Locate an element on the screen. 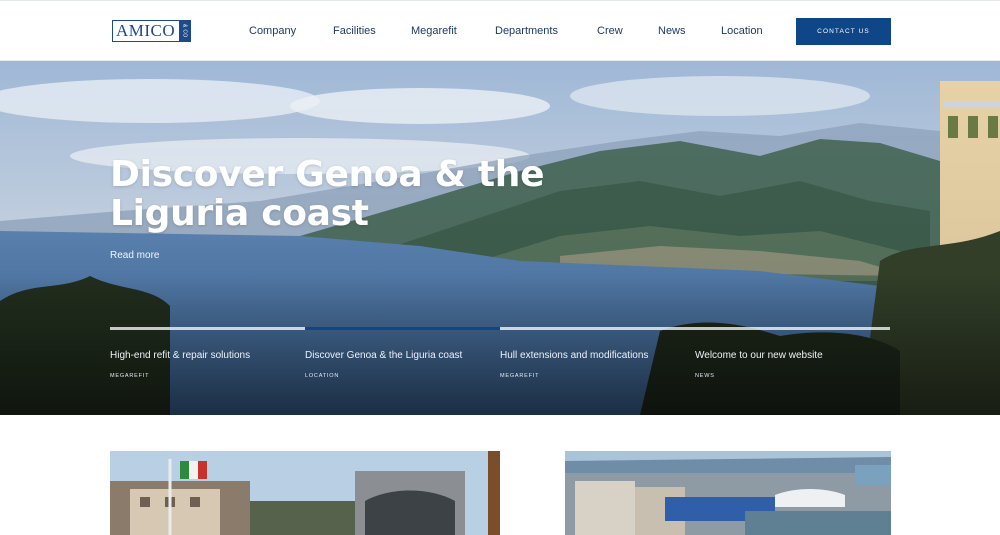 The width and height of the screenshot is (1000, 535). port-card-image is located at coordinates (728, 493).